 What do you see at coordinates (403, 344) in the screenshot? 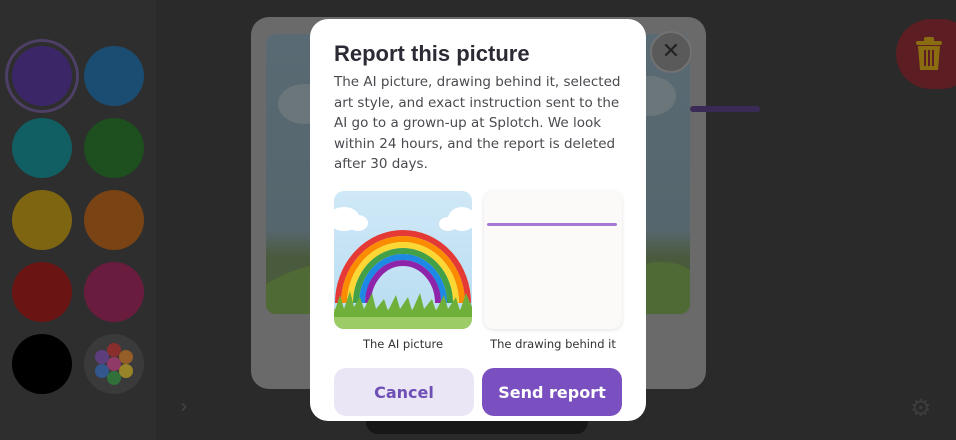
I see `ai-picture-caption: The AI picture` at bounding box center [403, 344].